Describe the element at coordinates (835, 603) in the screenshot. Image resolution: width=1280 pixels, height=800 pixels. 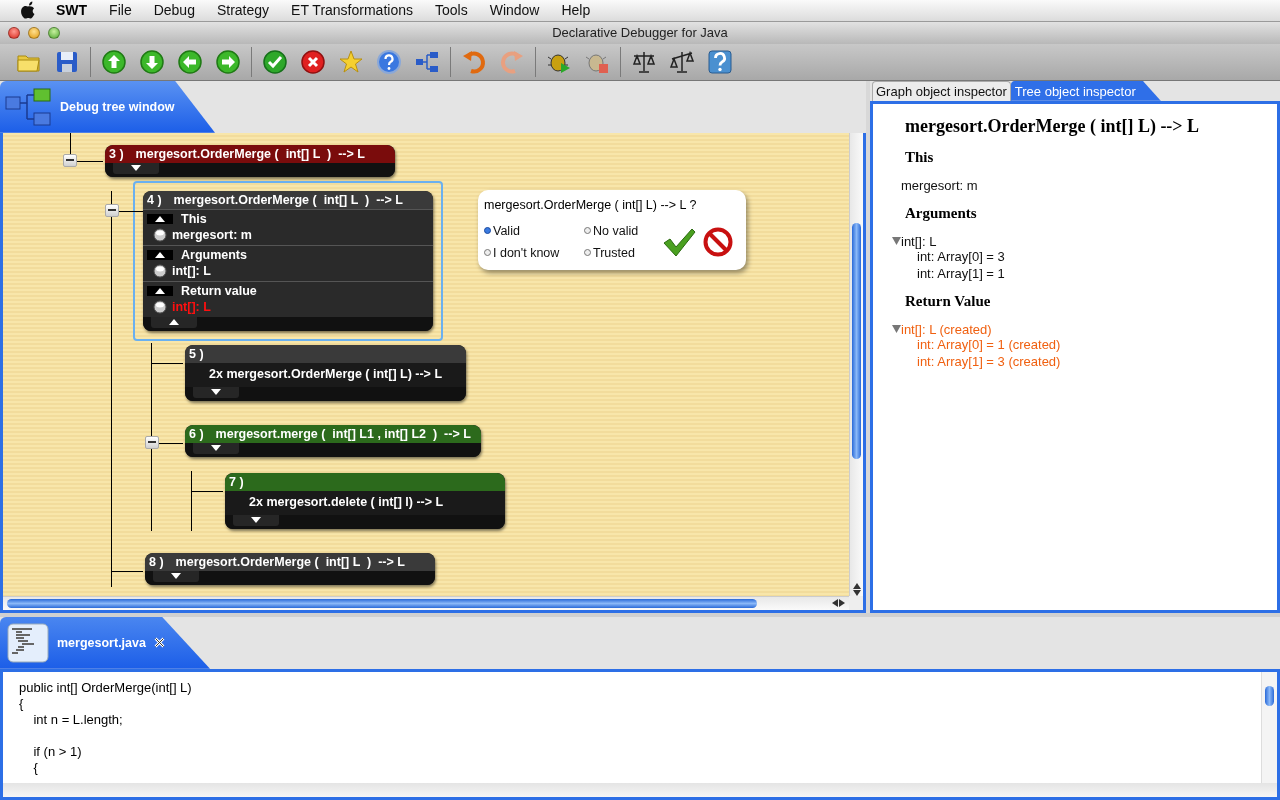
I see `scroll-left-arrow-icon` at that location.